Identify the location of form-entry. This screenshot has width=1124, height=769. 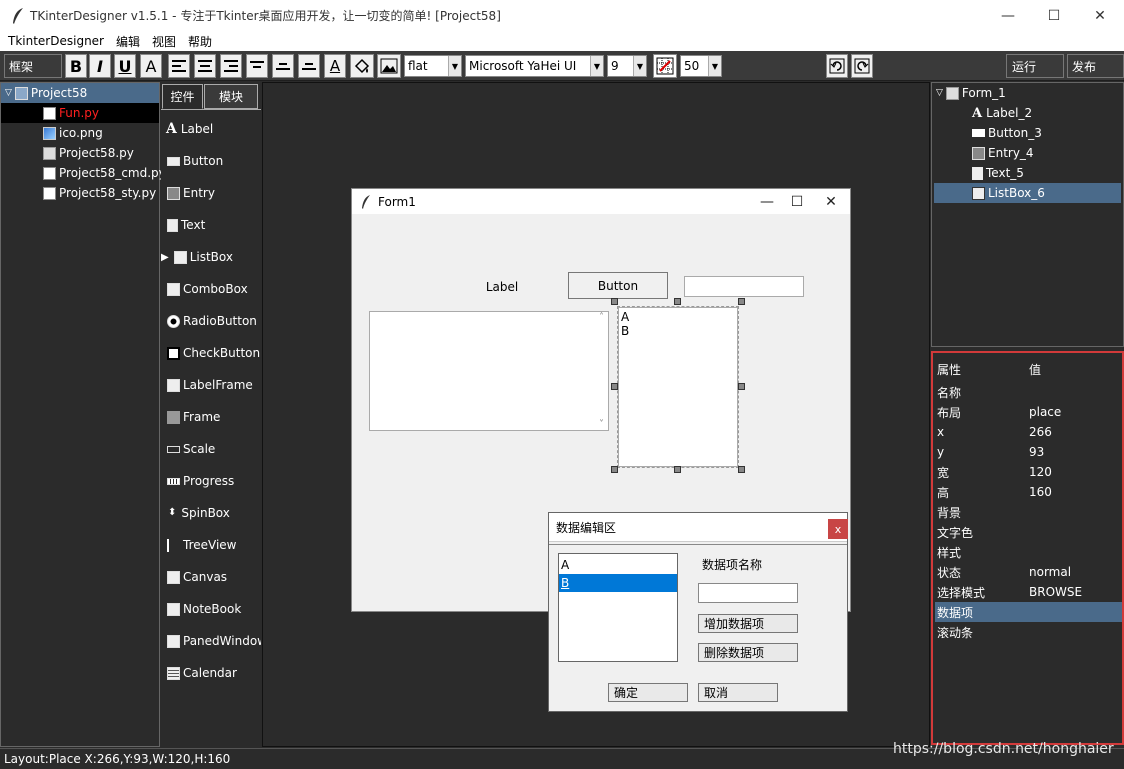
(744, 286).